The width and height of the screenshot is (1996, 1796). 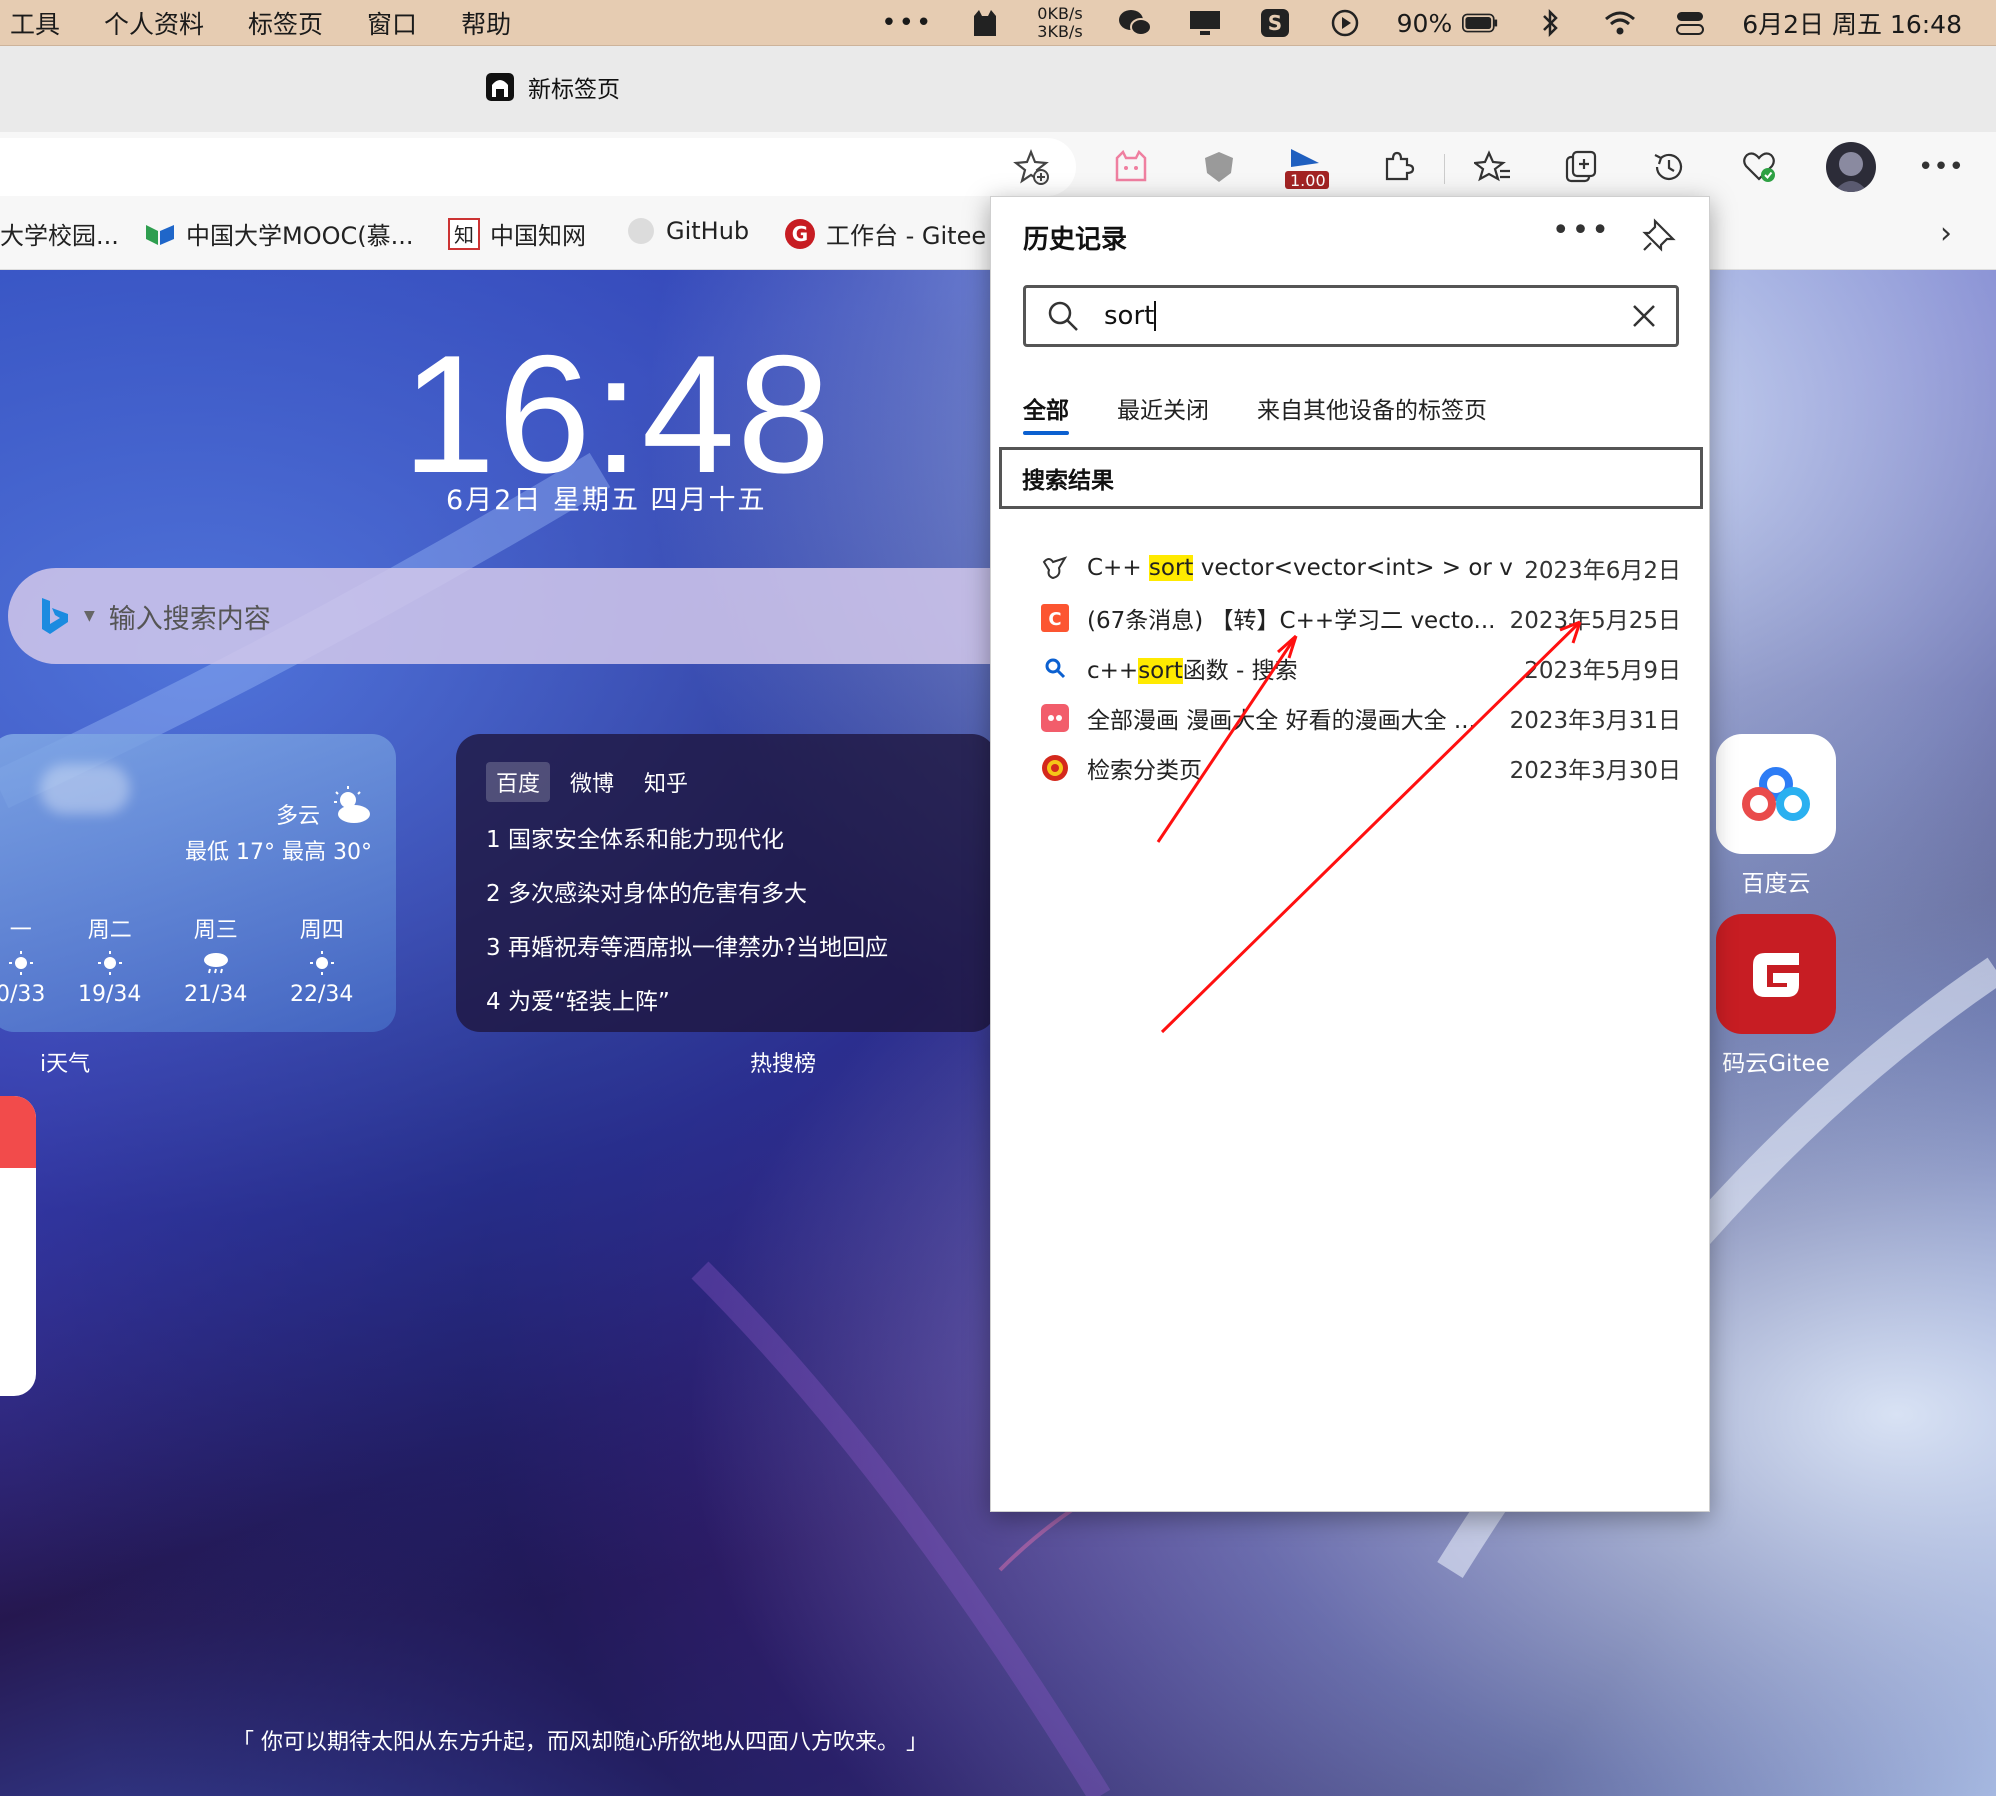 I want to click on history-result-row: 全部漫画 漫画大全 好看的漫画大全 ... 2023年3月31日, so click(x=1361, y=718).